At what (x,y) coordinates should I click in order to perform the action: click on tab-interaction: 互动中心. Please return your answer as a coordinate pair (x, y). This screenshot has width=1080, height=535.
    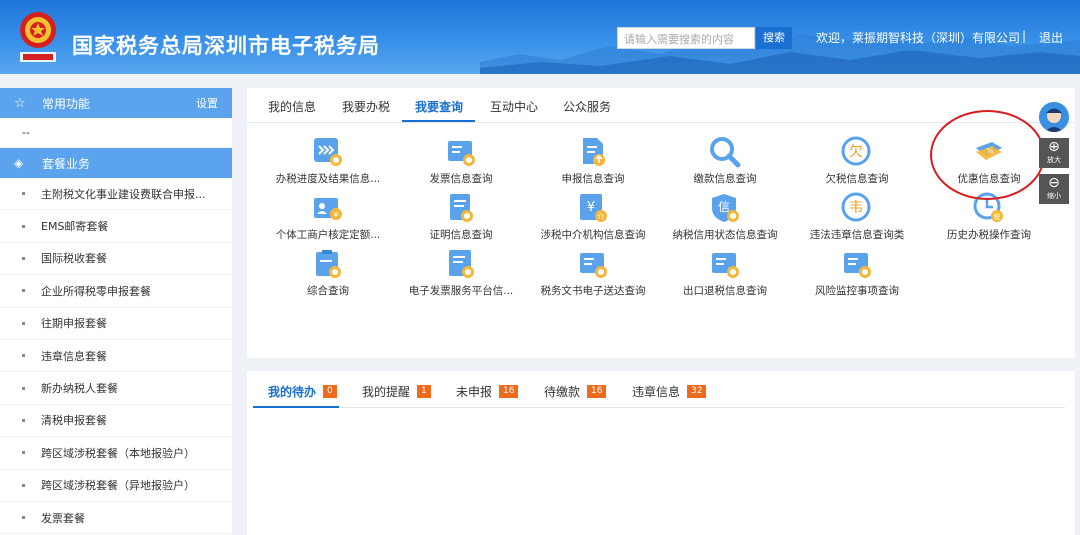
    Looking at the image, I should click on (514, 106).